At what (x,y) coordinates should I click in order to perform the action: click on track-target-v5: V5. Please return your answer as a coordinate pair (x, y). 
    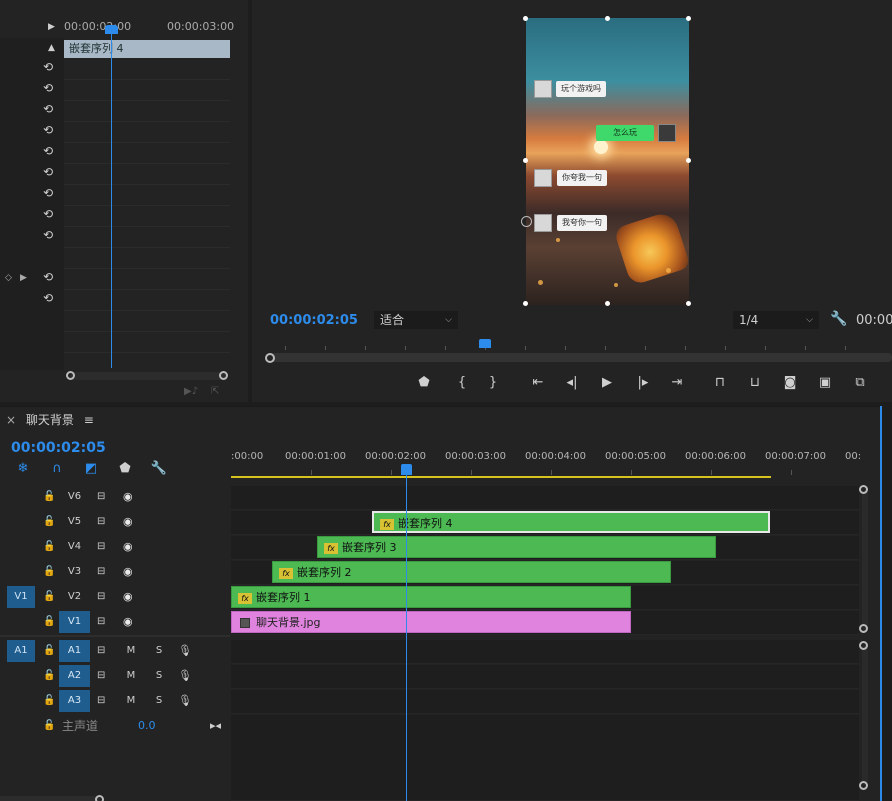
    Looking at the image, I should click on (74, 522).